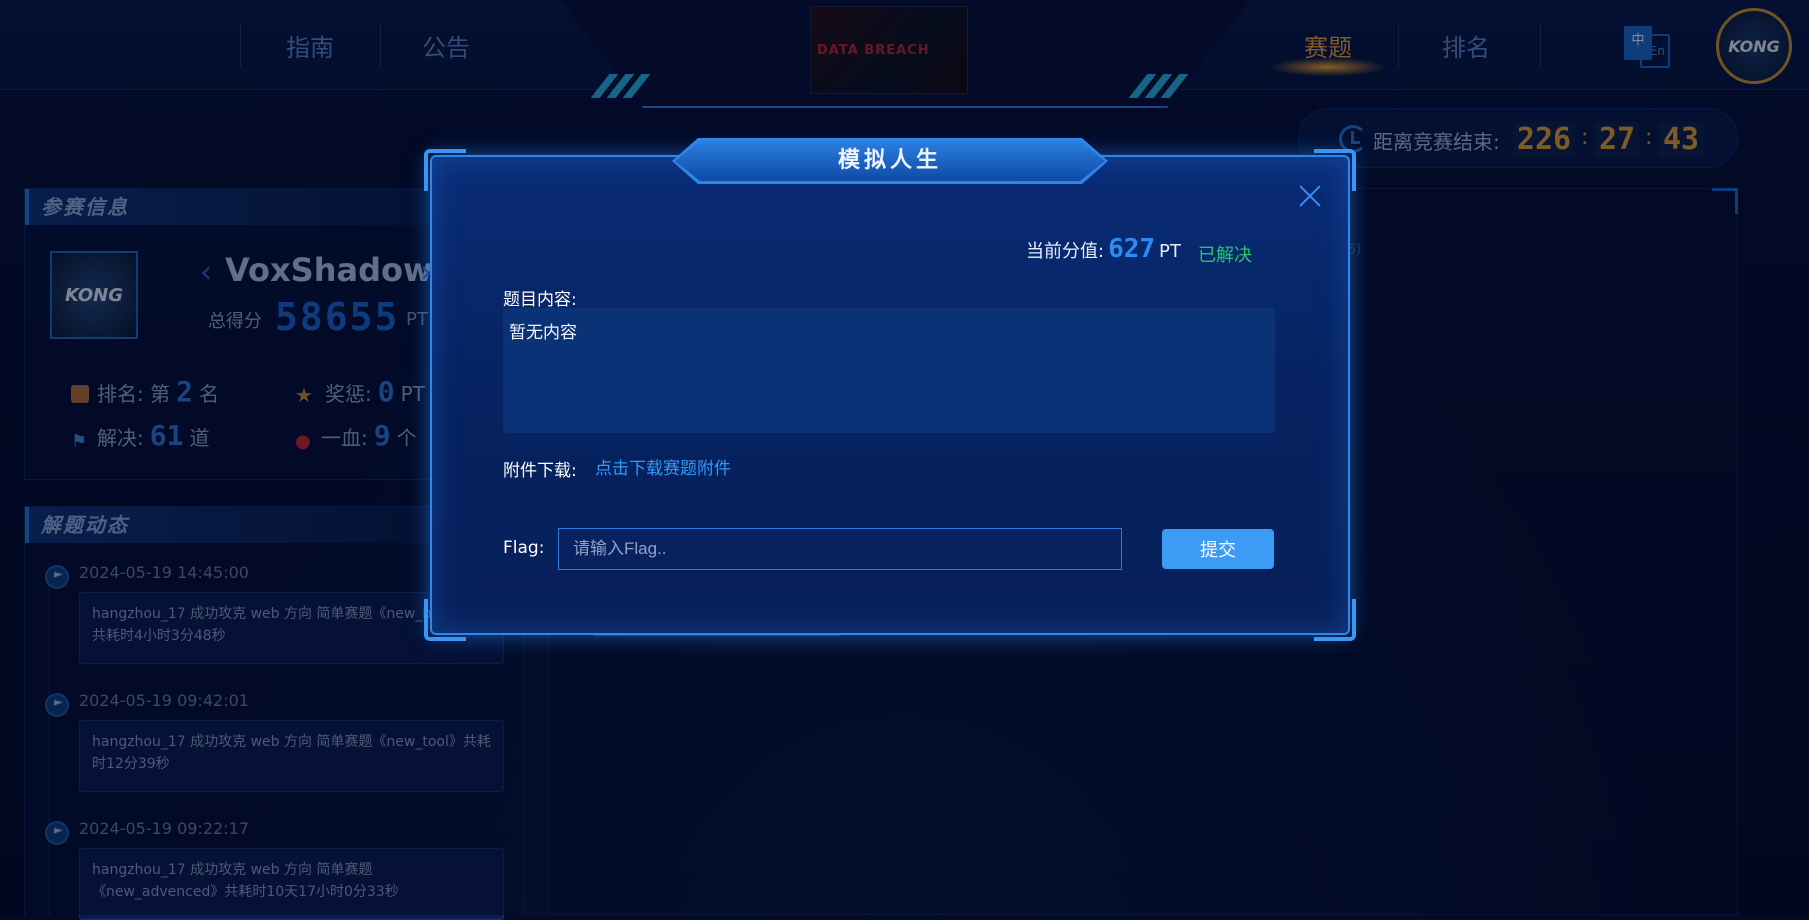 This screenshot has height=920, width=1809. Describe the element at coordinates (540, 300) in the screenshot. I see `content-label: 题目内容:` at that location.